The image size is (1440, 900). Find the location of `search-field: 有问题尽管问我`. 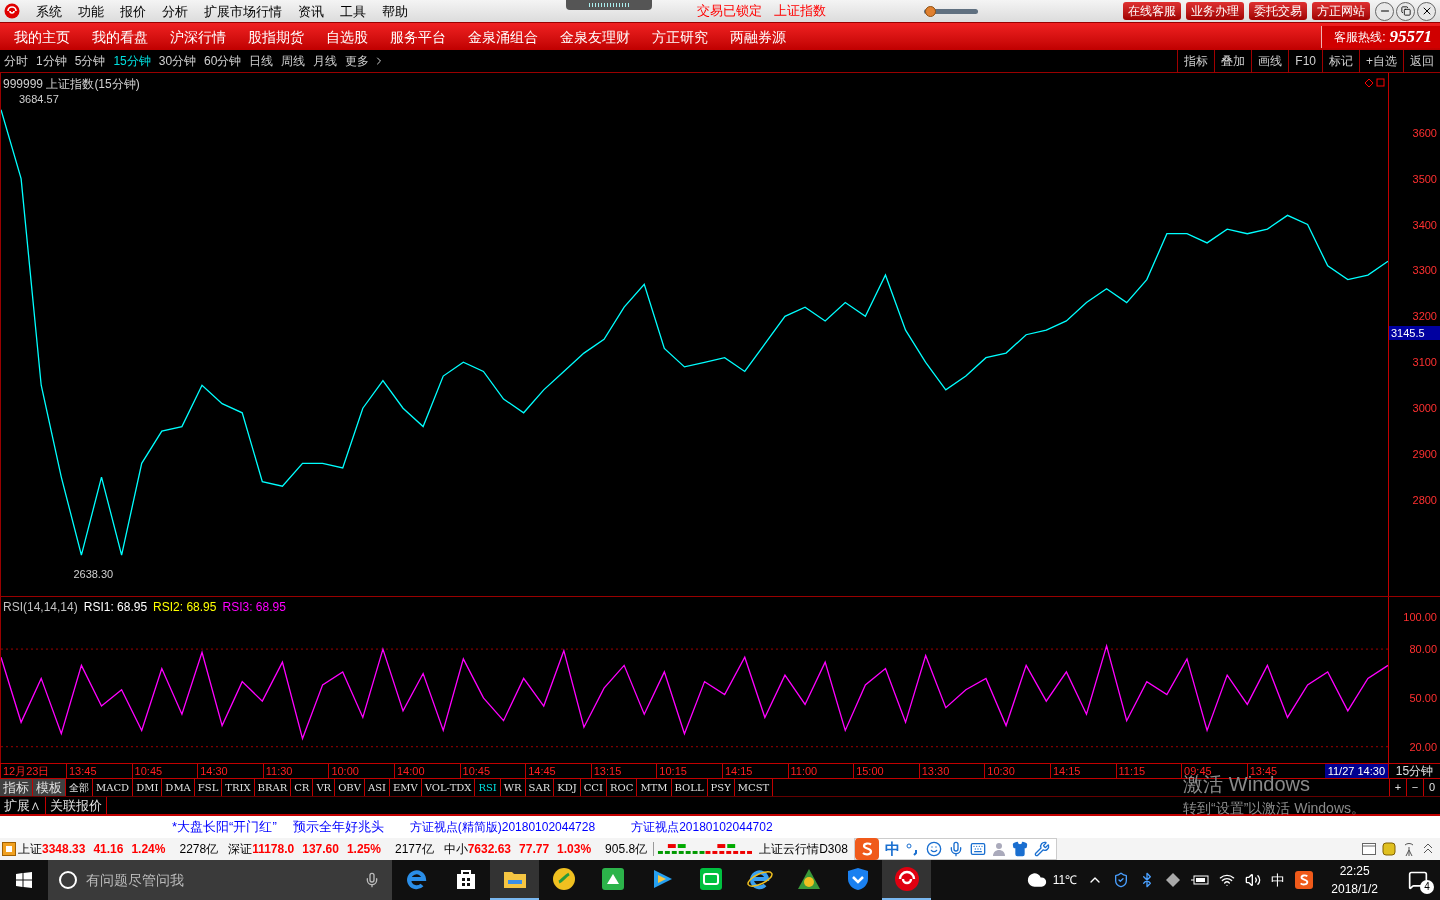

search-field: 有问题尽管问我 is located at coordinates (220, 880).